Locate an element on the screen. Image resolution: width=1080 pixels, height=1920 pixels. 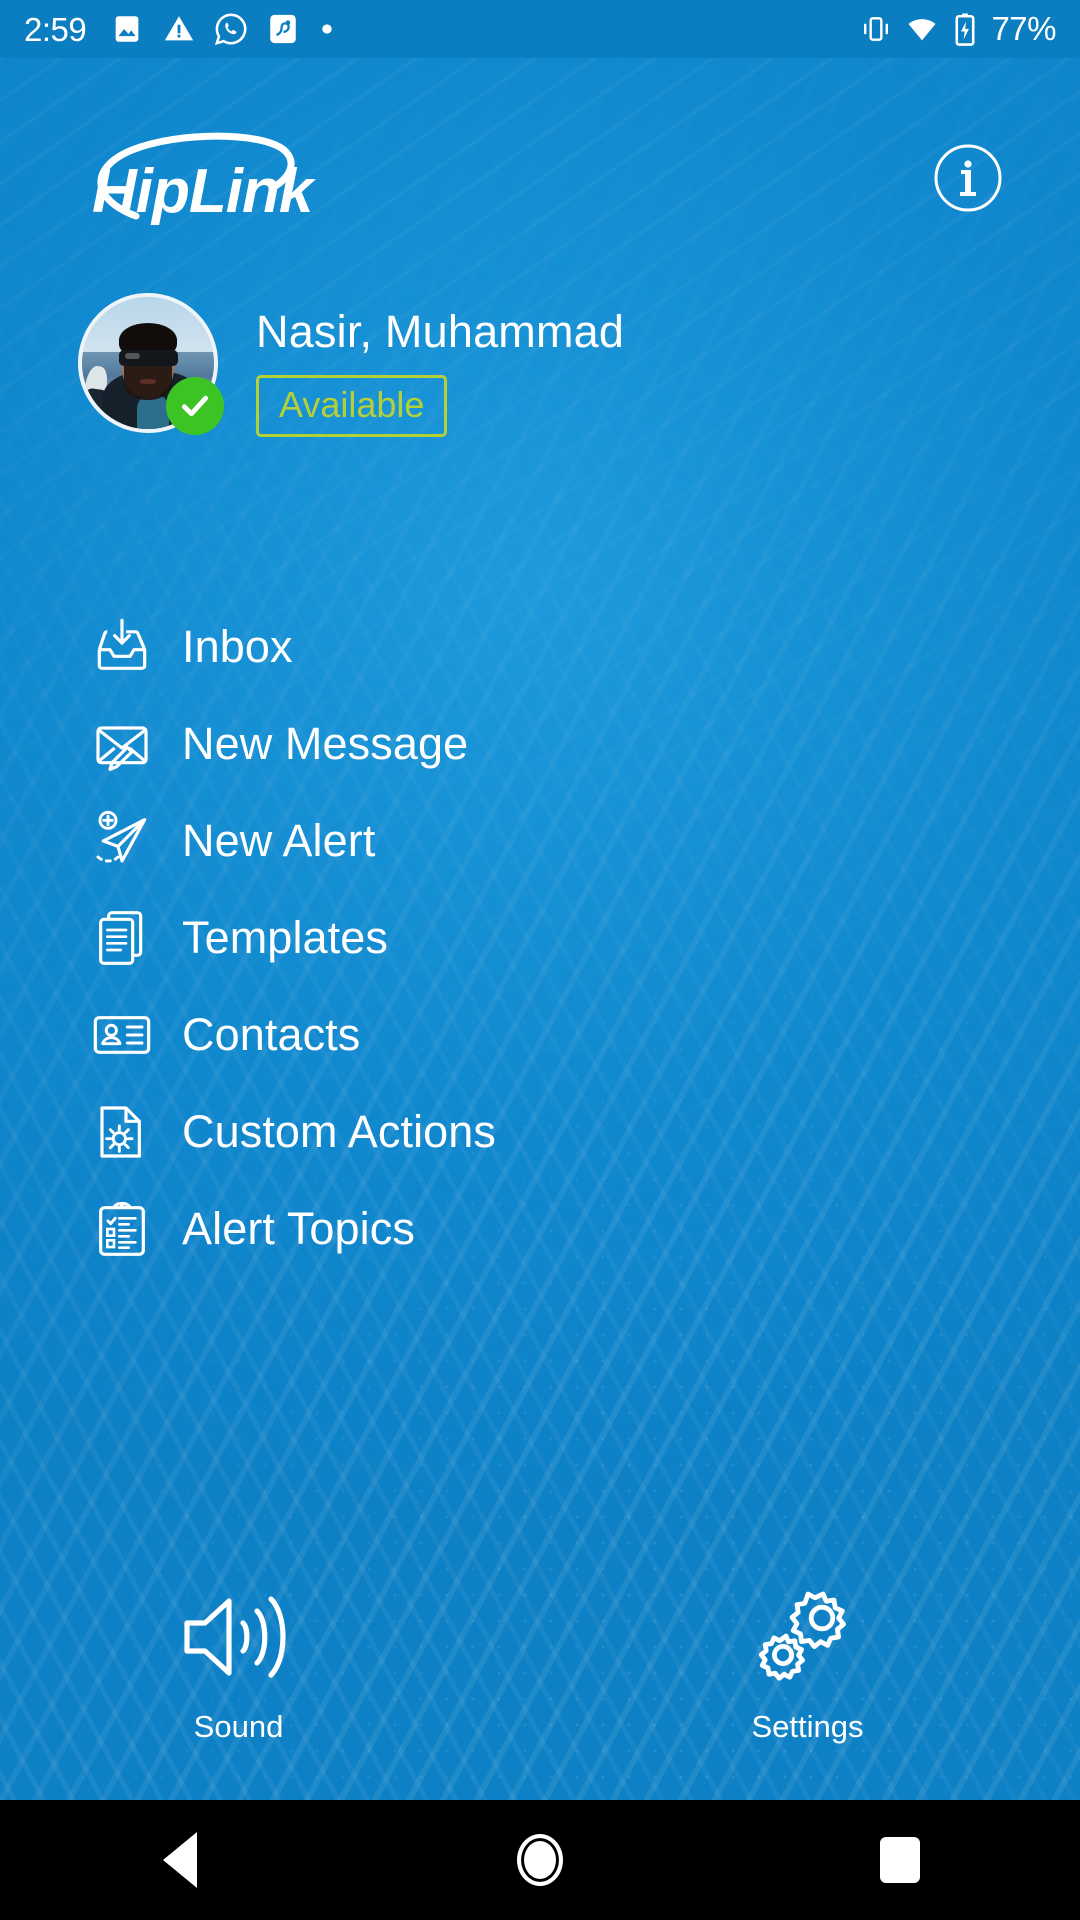
menu-item-label: Templates is located at coordinates (285, 937).